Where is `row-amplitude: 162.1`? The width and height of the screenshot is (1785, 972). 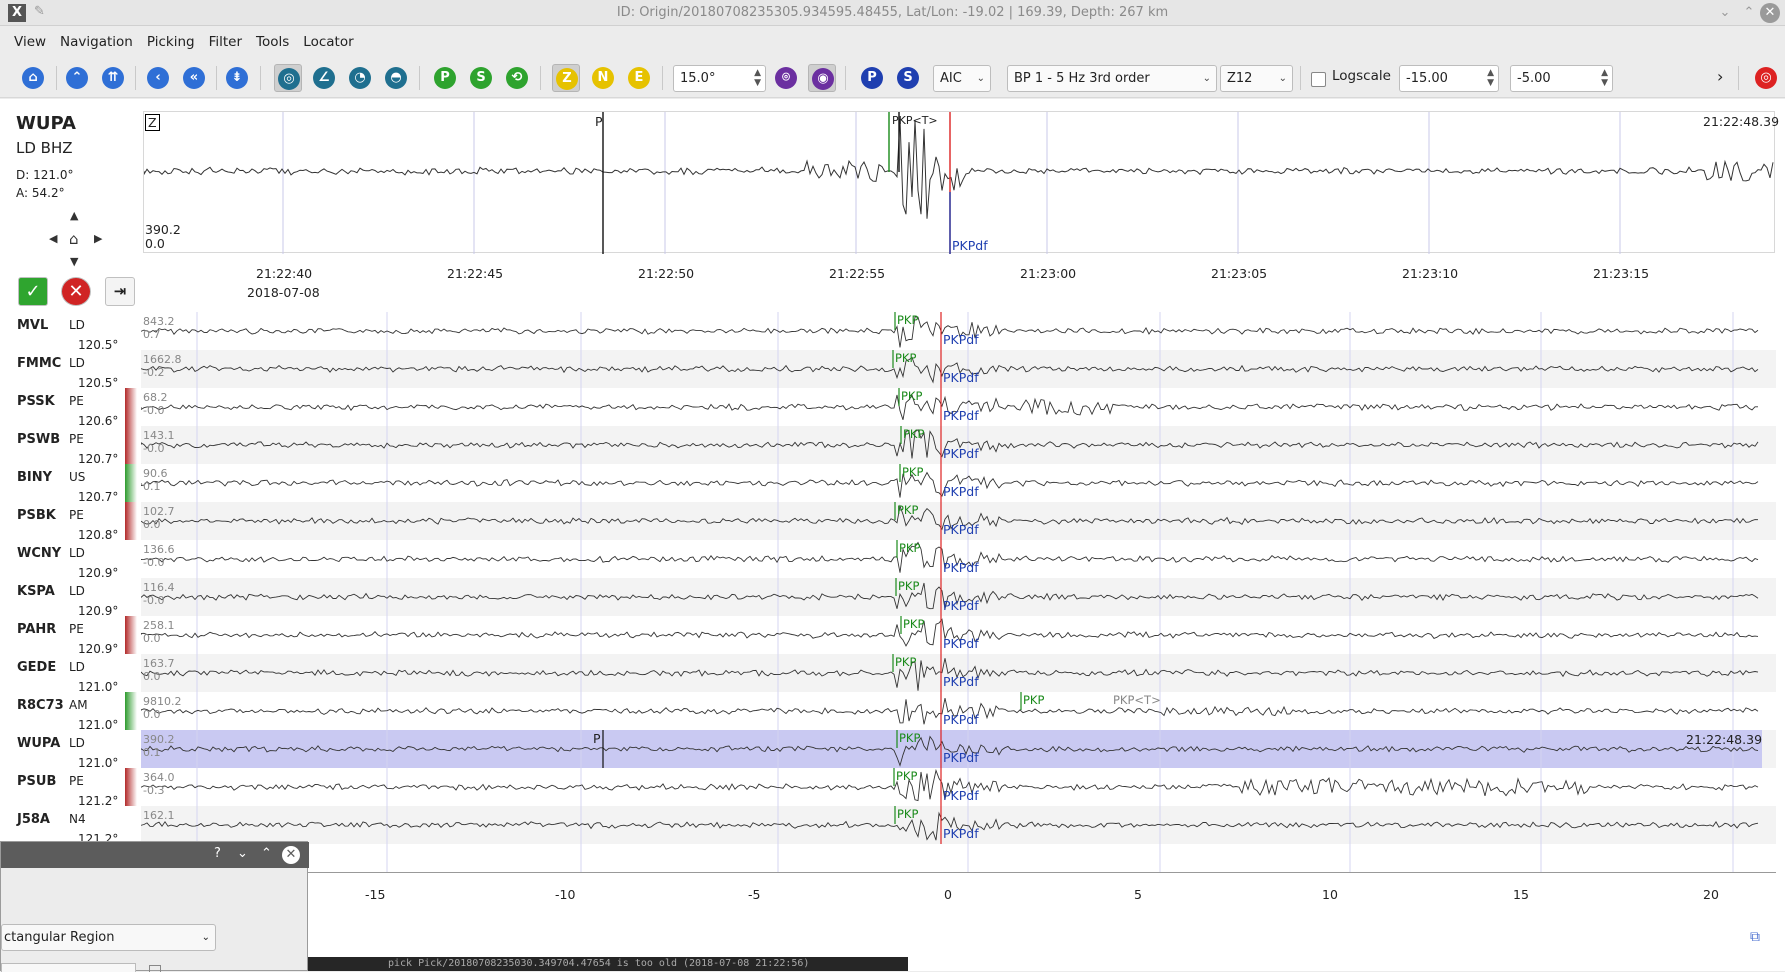
row-amplitude: 162.1 is located at coordinates (159, 815).